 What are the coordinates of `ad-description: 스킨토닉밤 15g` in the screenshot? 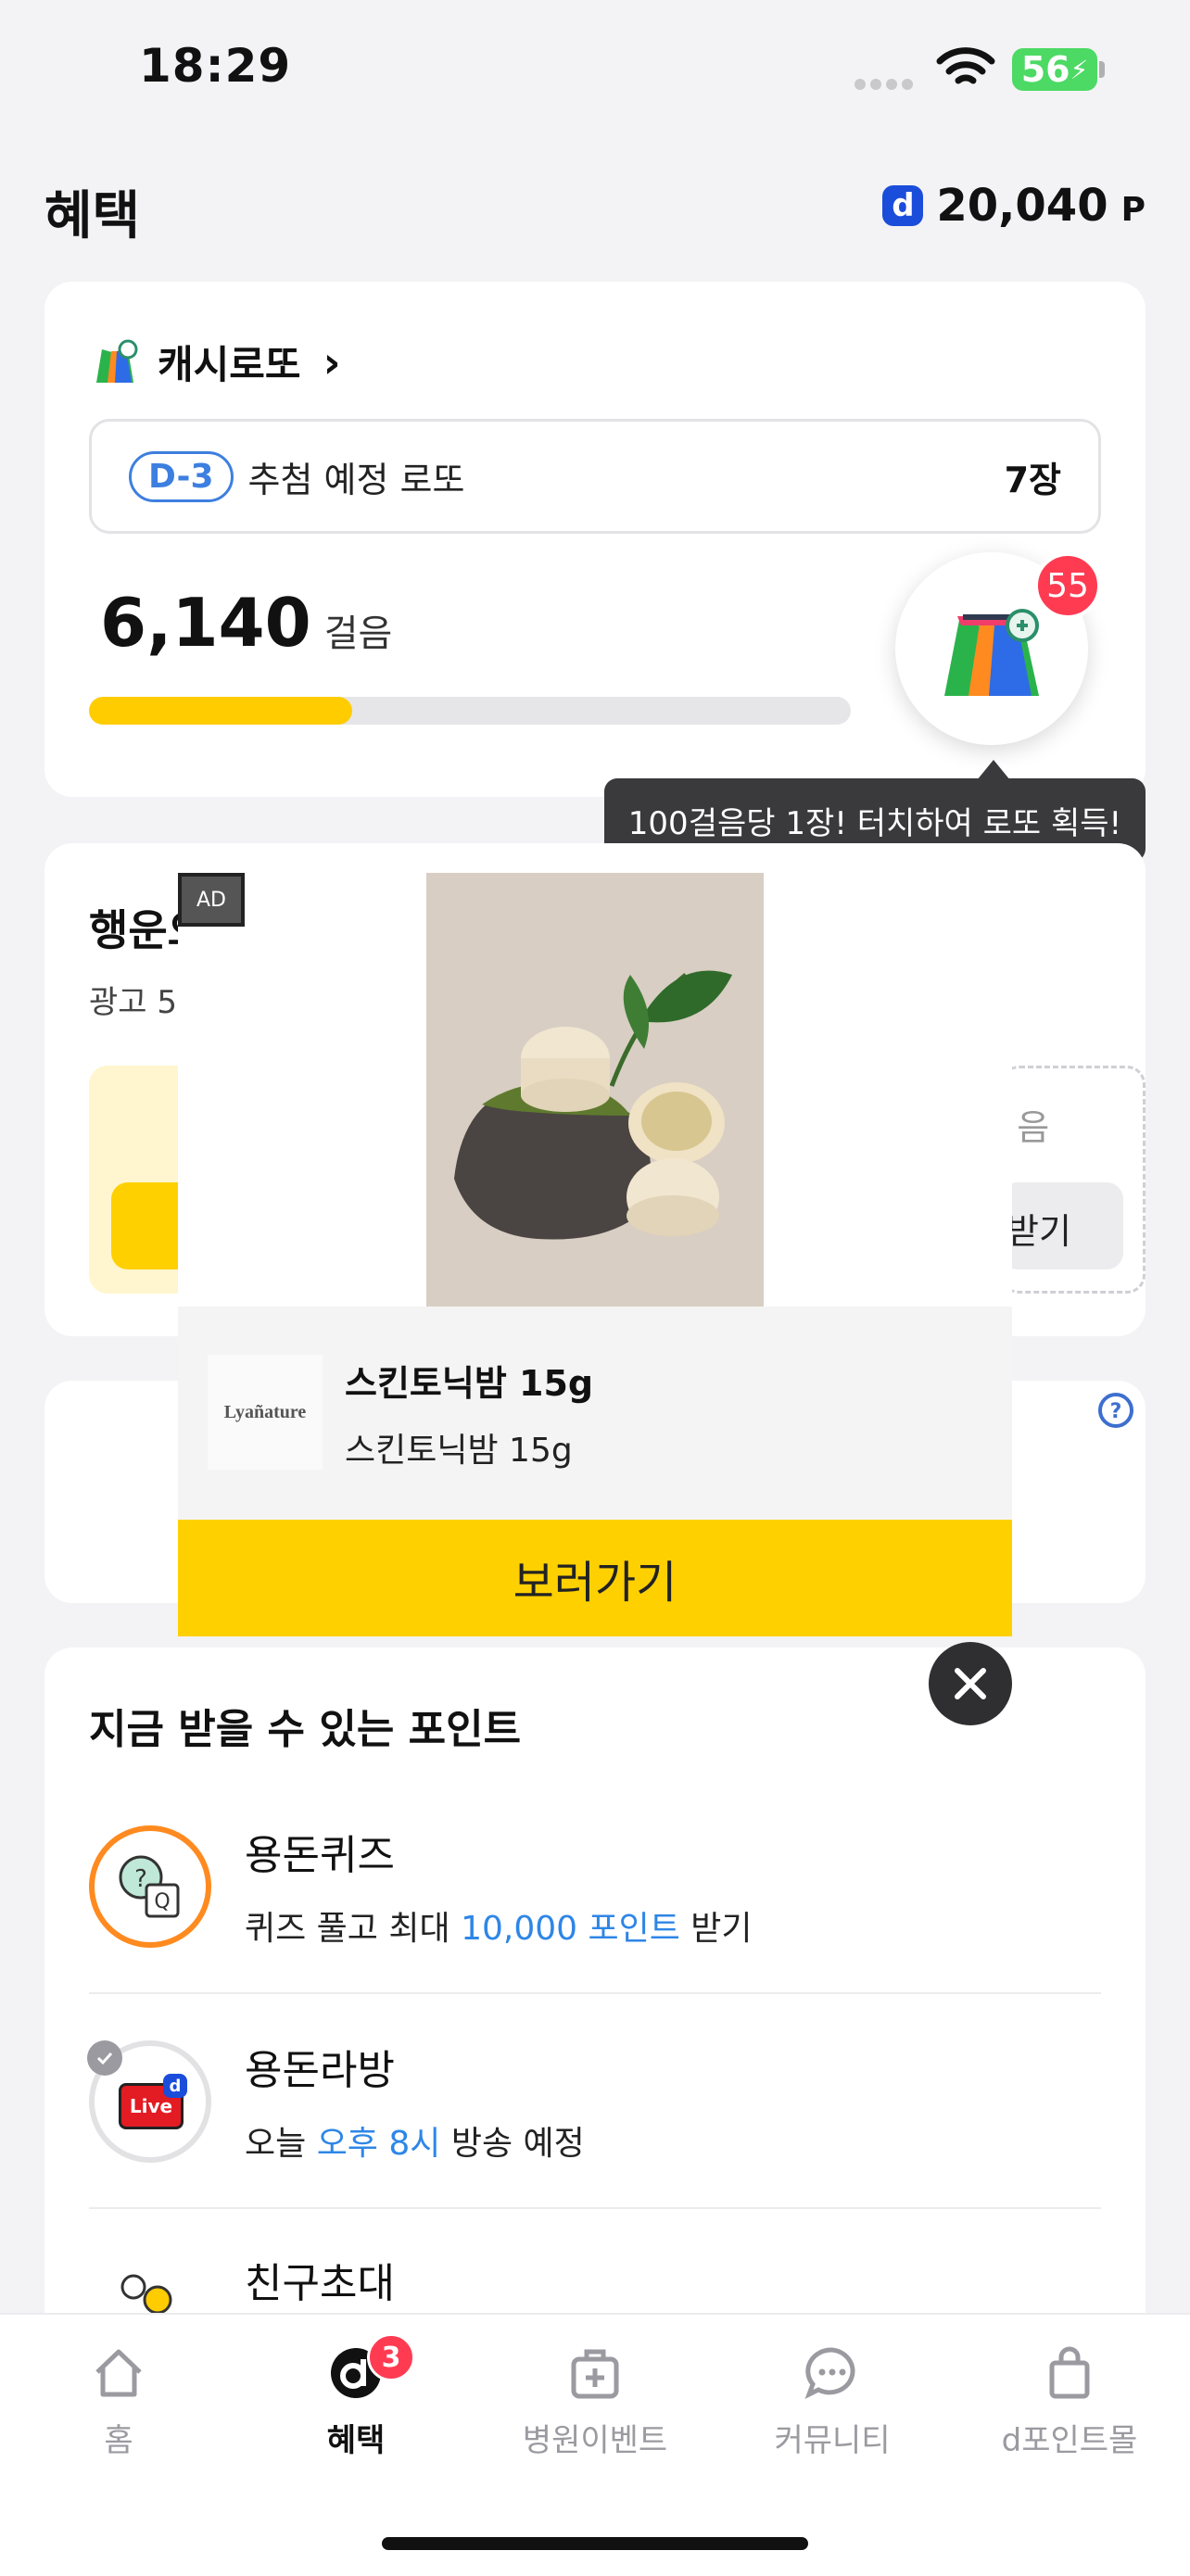 It's located at (459, 1451).